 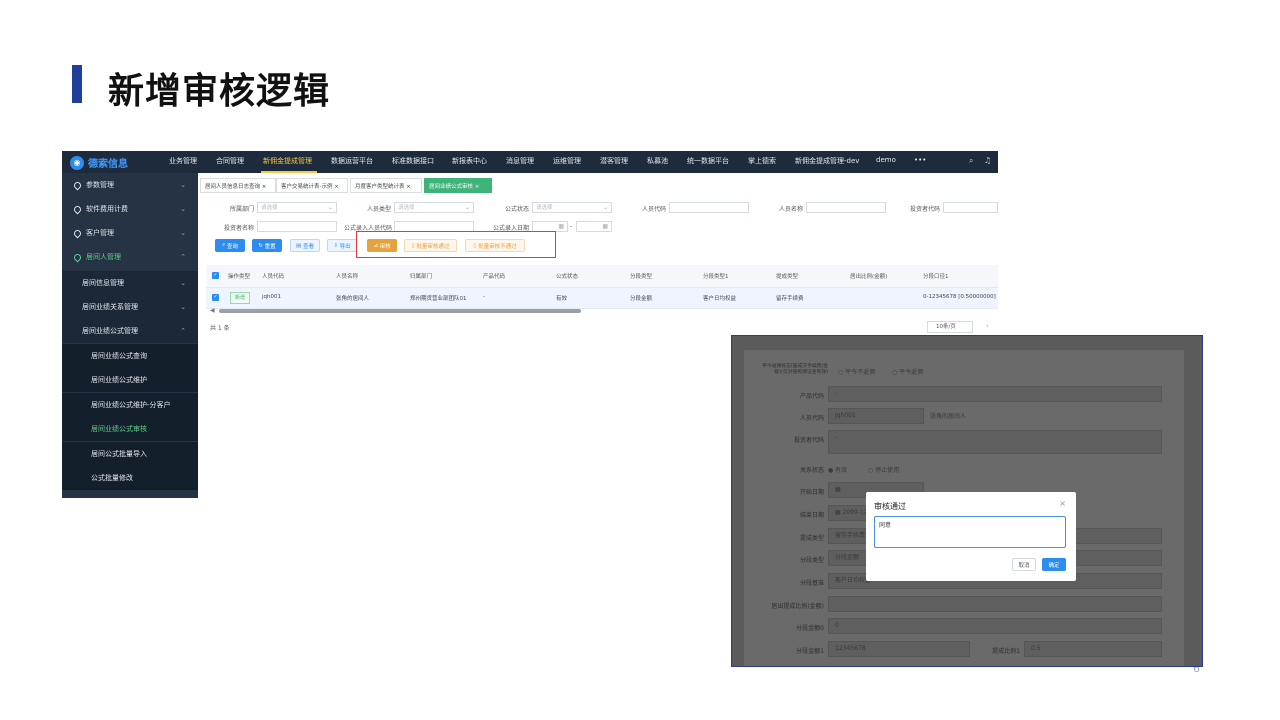 What do you see at coordinates (709, 207) in the screenshot?
I see `staff-code-input` at bounding box center [709, 207].